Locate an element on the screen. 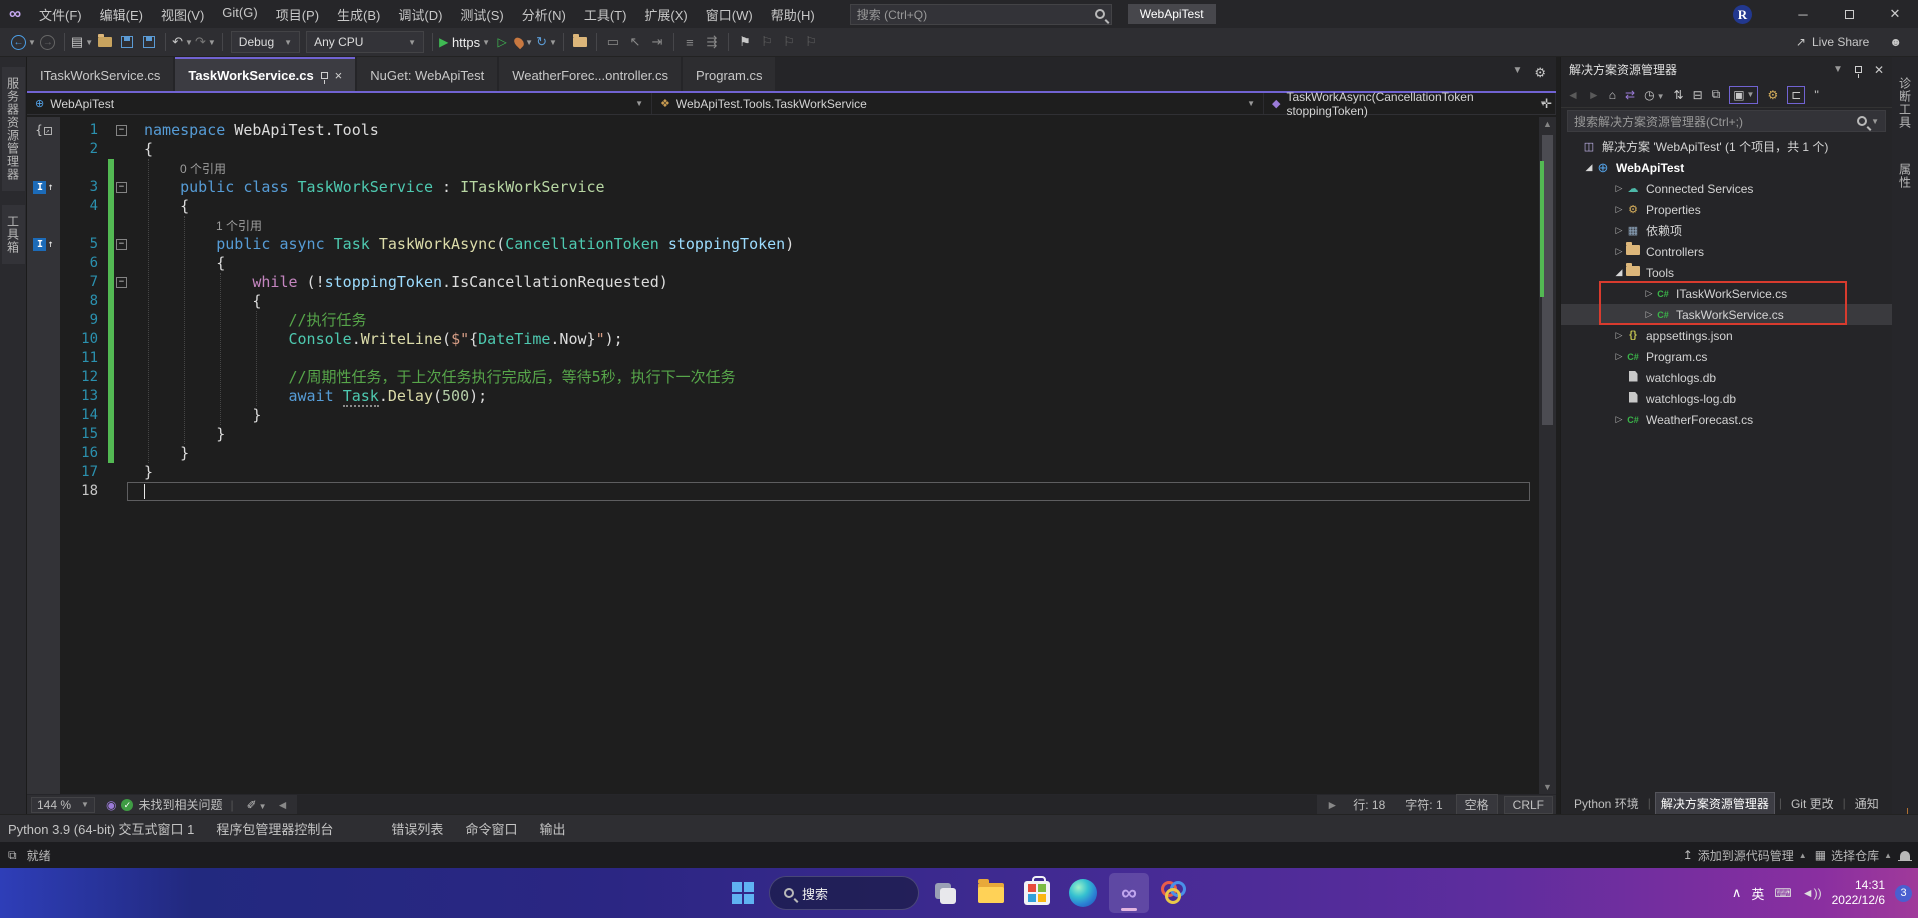 Image resolution: width=1918 pixels, height=918 pixels. line-indicator: 行: 18 is located at coordinates (1369, 804).